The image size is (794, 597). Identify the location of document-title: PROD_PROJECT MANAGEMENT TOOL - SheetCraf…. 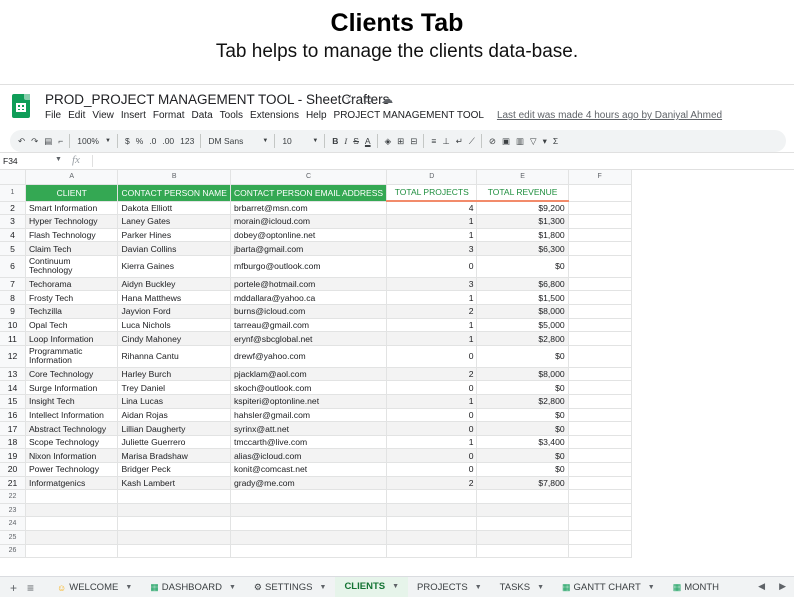
(217, 99).